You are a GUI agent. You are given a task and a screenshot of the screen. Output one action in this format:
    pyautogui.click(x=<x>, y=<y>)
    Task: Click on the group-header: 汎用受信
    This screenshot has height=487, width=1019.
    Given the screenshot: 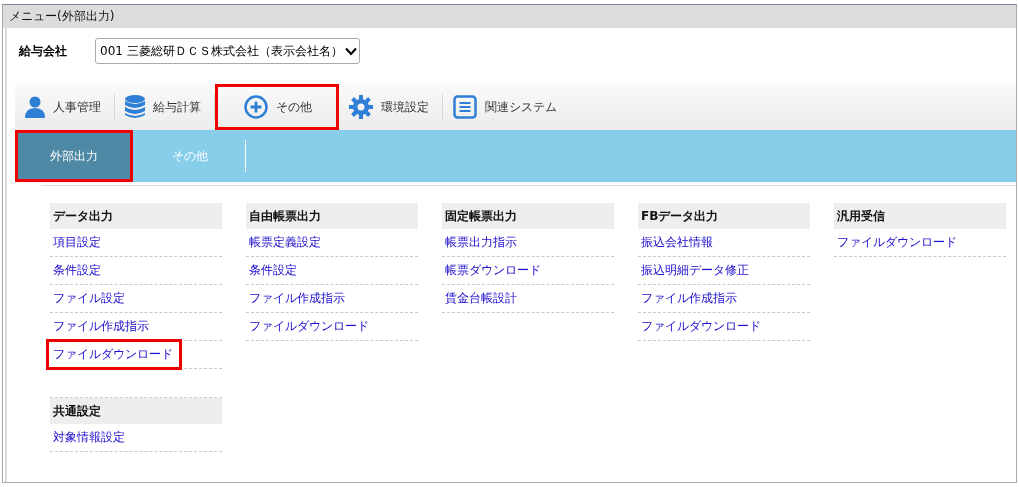 What is the action you would take?
    pyautogui.click(x=920, y=216)
    